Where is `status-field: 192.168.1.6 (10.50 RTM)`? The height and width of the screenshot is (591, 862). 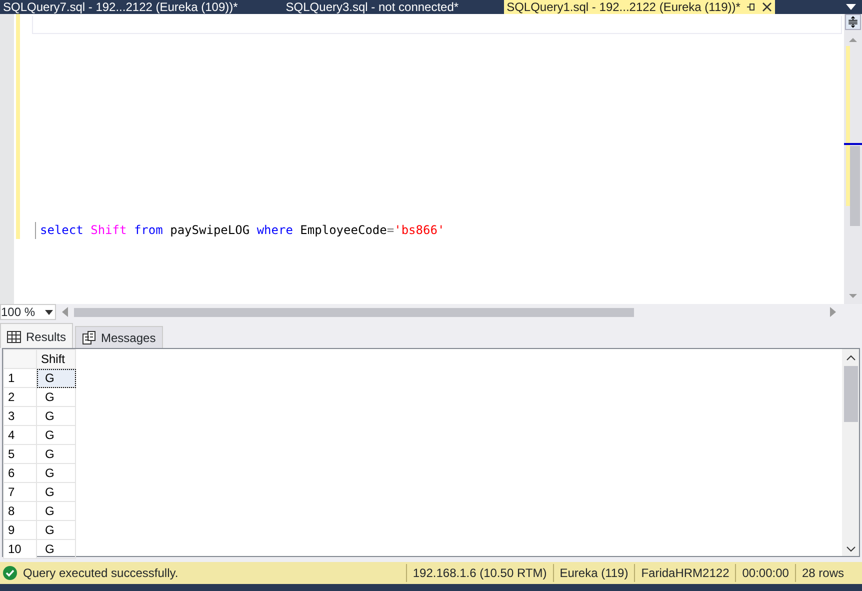 status-field: 192.168.1.6 (10.50 RTM) is located at coordinates (479, 573).